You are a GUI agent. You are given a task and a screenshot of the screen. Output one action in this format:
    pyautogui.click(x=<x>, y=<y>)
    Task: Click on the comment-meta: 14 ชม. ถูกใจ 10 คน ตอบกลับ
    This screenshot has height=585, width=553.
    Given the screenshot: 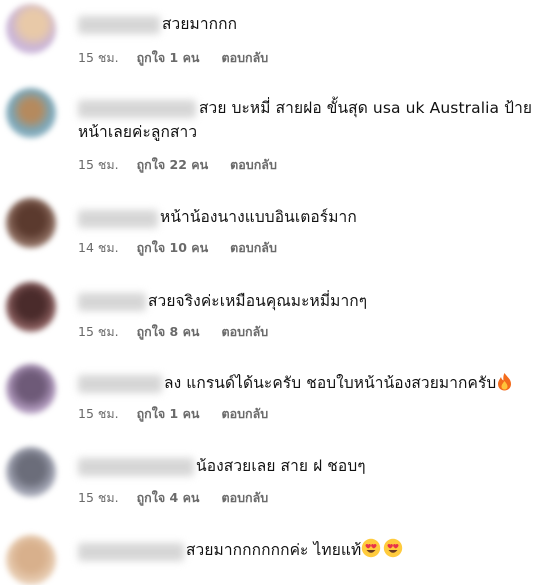 What is the action you would take?
    pyautogui.click(x=177, y=248)
    